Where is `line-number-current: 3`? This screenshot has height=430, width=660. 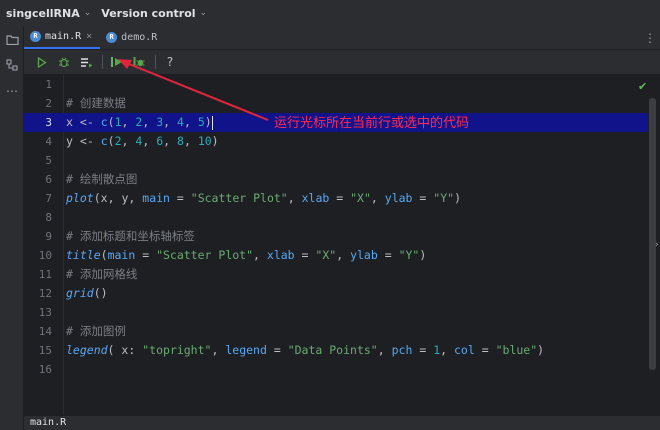
line-number-current: 3 is located at coordinates (48, 122).